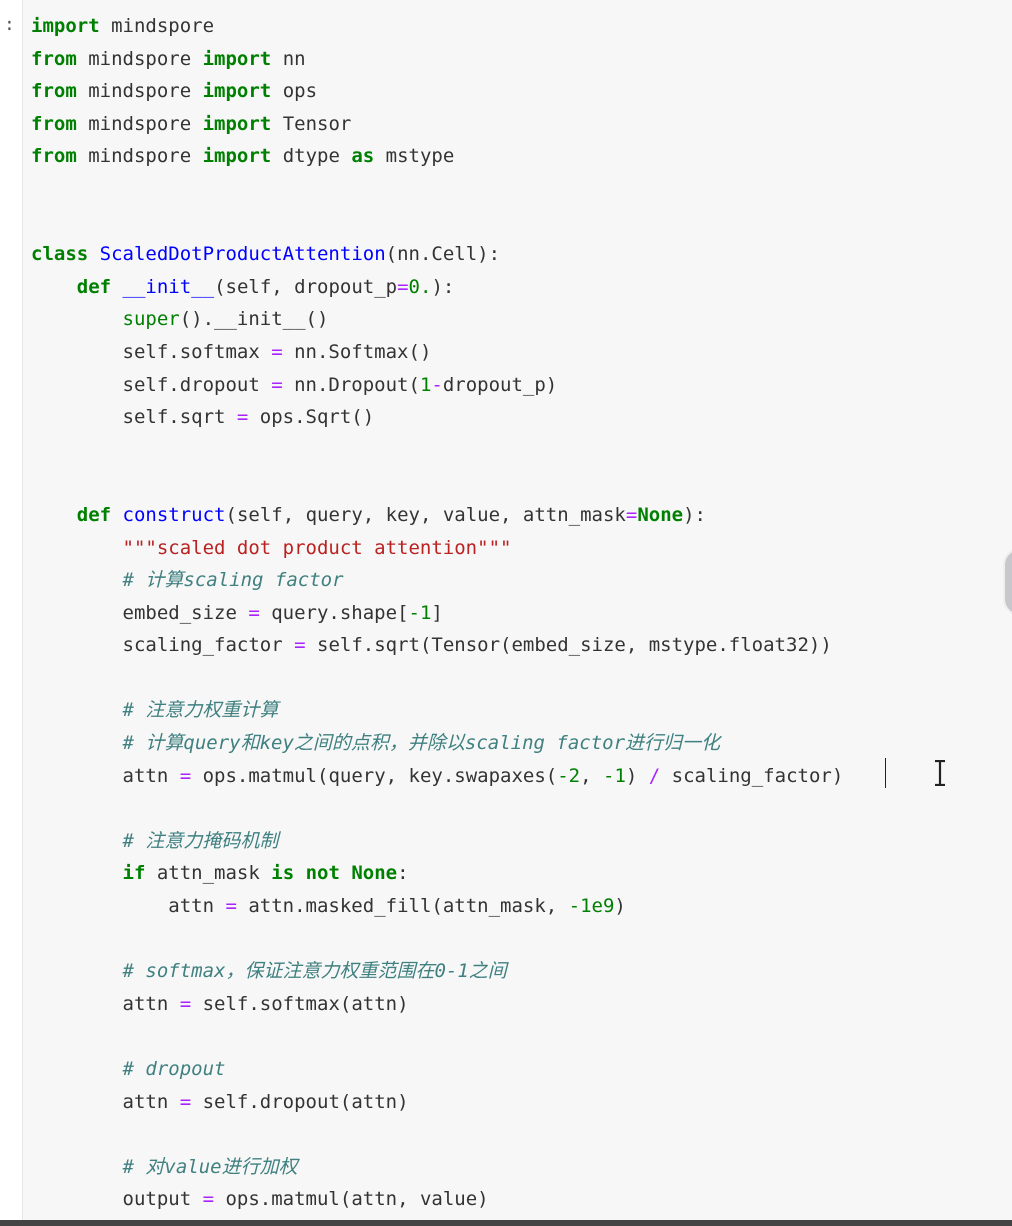 Image resolution: width=1012 pixels, height=1226 pixels. Describe the element at coordinates (140, 612) in the screenshot. I see `code-token: embed_size` at that location.